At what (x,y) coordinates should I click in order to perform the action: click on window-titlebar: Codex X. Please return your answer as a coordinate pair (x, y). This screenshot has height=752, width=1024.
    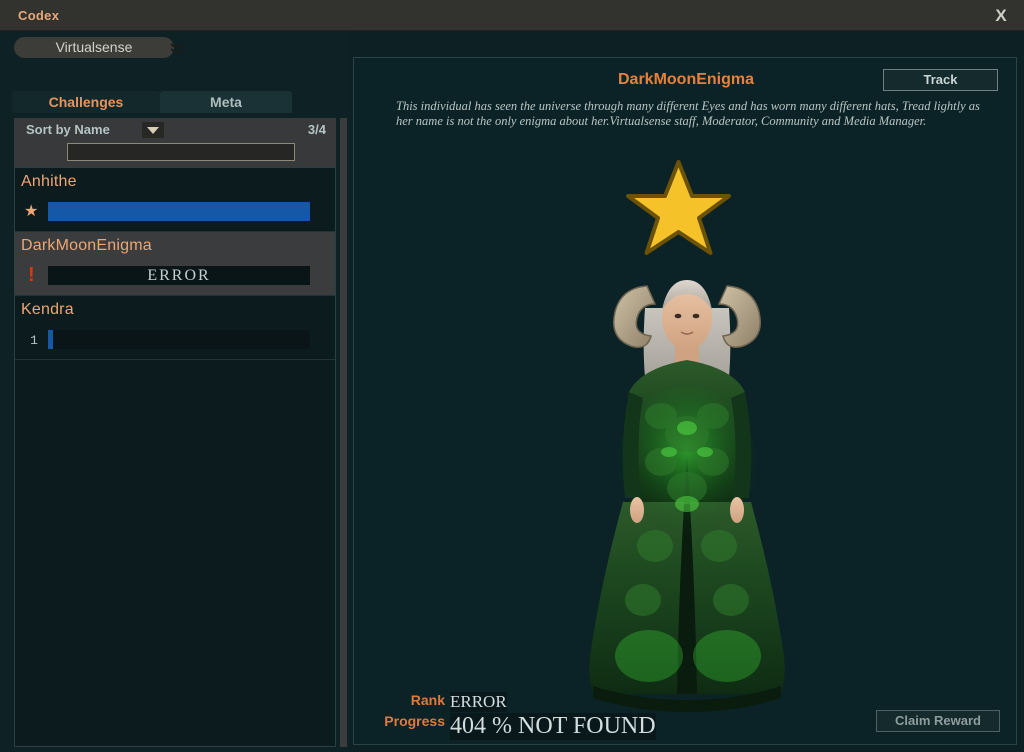
    Looking at the image, I should click on (512, 15).